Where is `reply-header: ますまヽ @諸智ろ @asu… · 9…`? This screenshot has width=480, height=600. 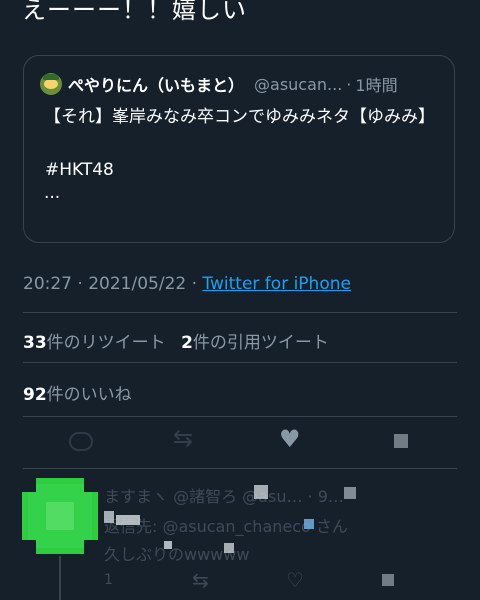
reply-header: ますまヽ @諸智ろ @asu… · 9… is located at coordinates (224, 496).